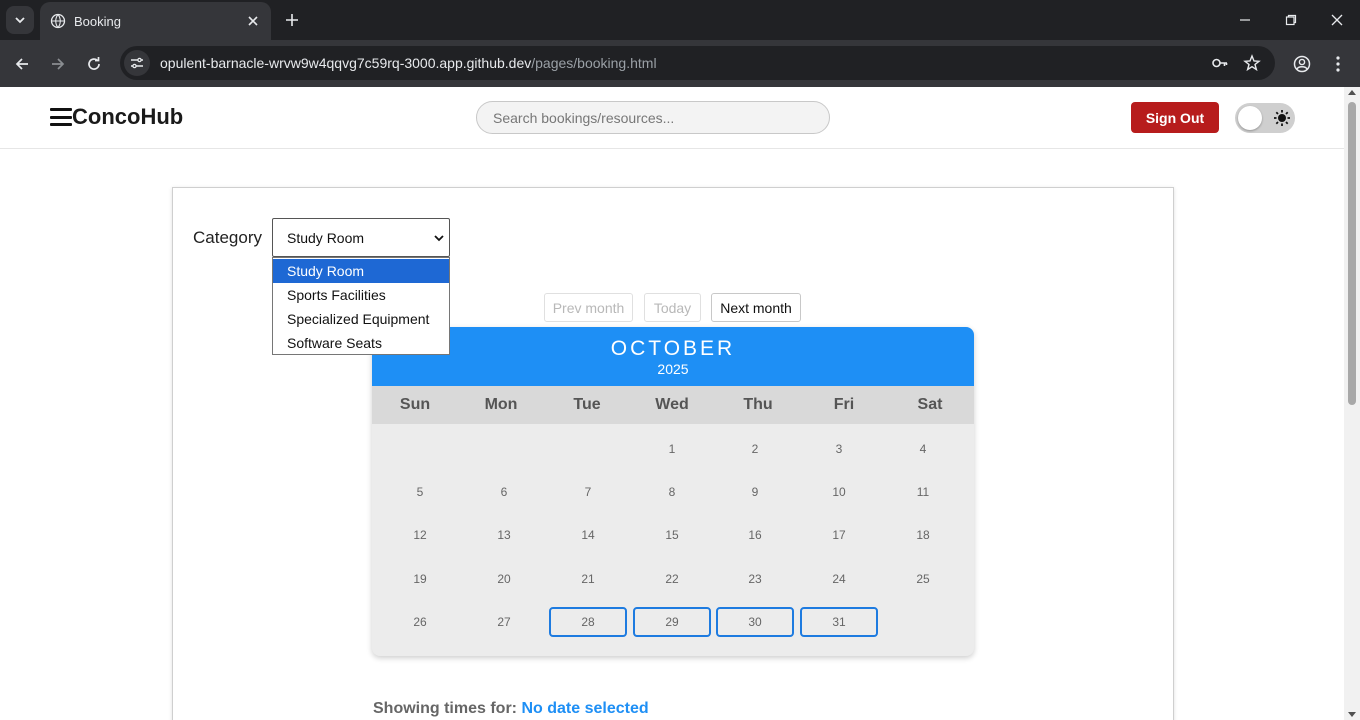  Describe the element at coordinates (1338, 64) in the screenshot. I see `more-menu-icon` at that location.